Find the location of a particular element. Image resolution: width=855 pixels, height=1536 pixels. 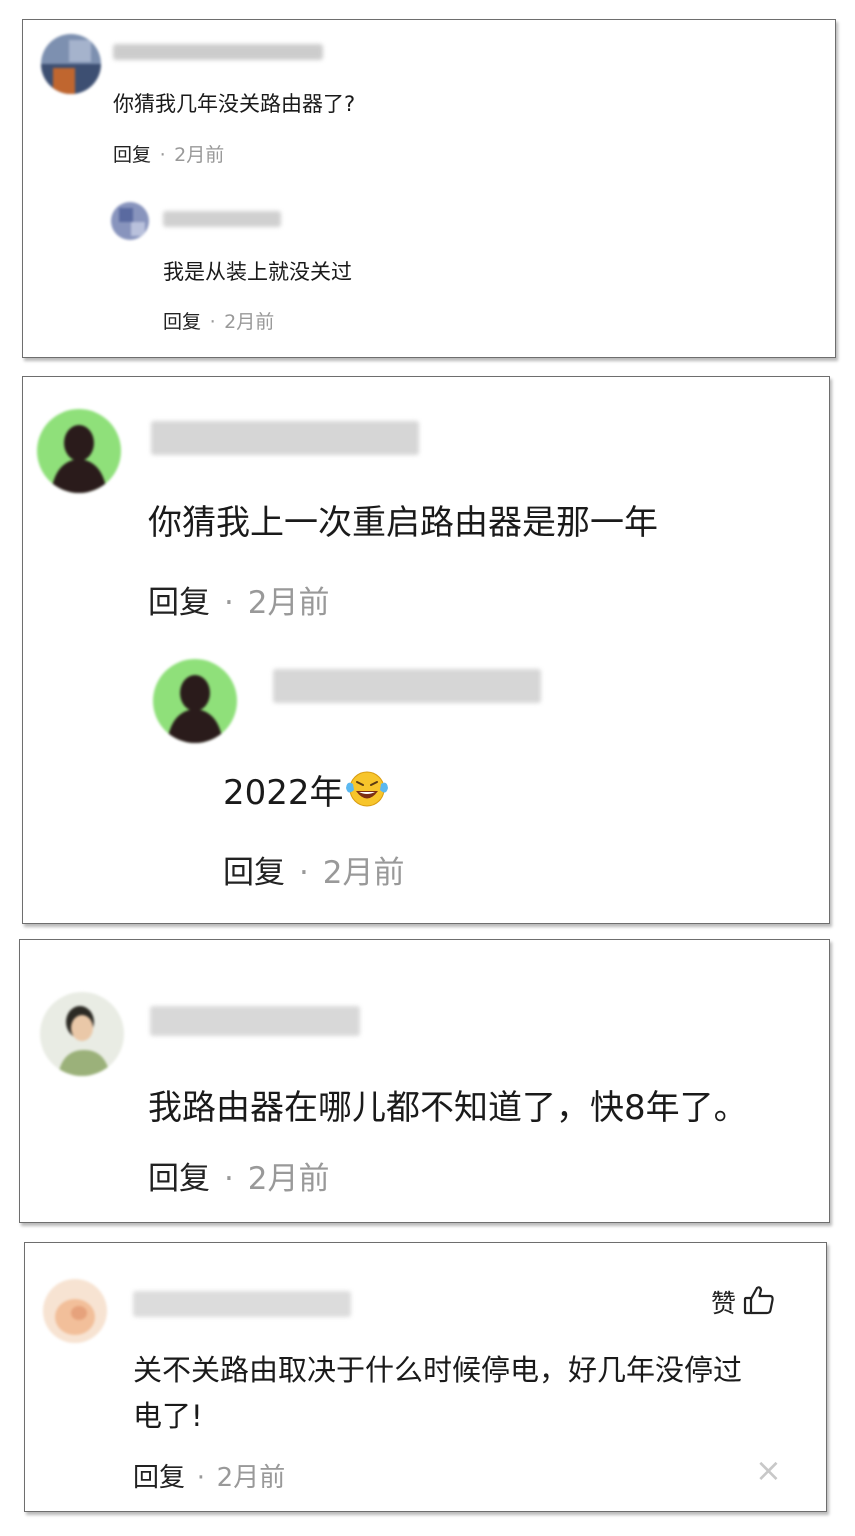

crying-laughing-emoji-icon is located at coordinates (367, 792).